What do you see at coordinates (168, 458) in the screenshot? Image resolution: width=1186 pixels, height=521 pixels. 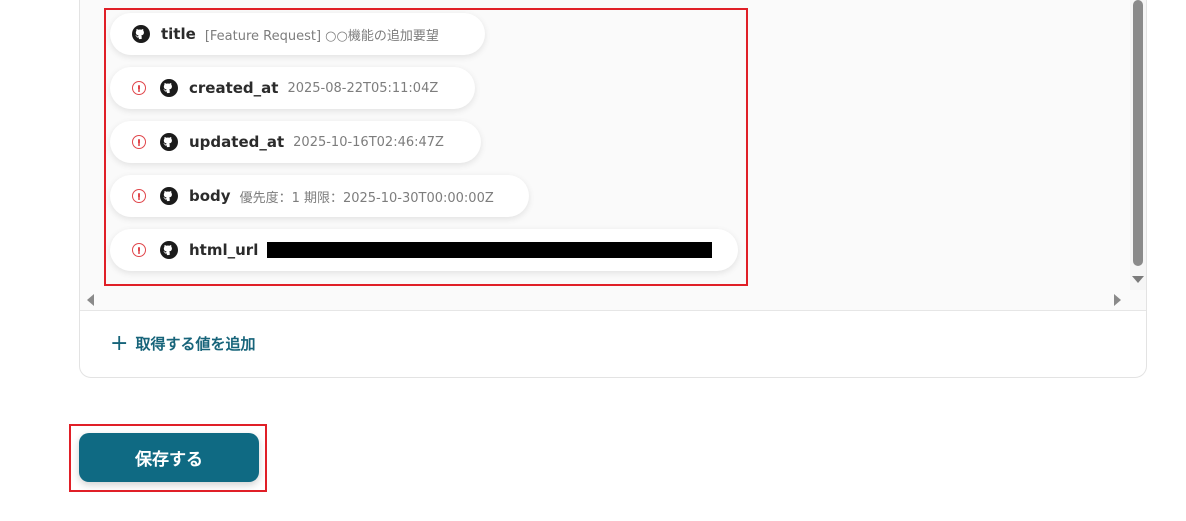 I see `highlight-box-save` at bounding box center [168, 458].